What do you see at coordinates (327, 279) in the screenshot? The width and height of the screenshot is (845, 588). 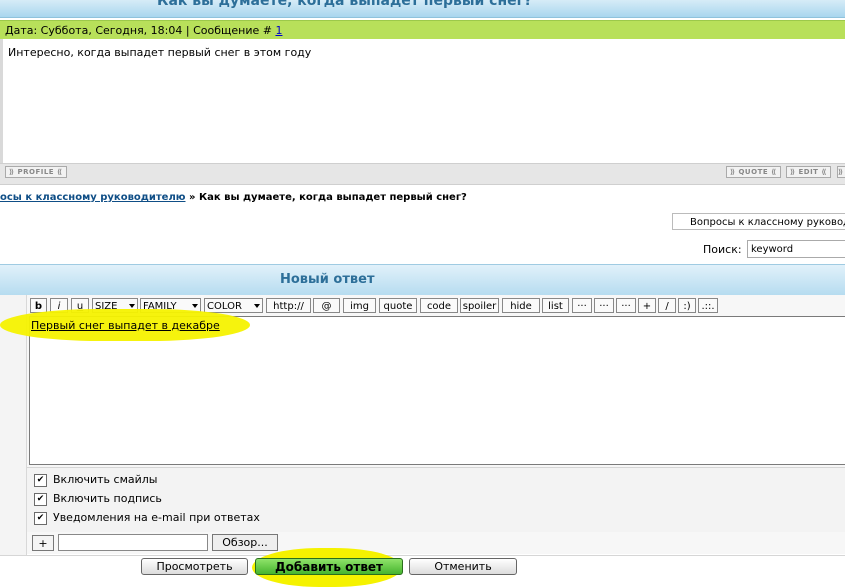 I see `reply-title: Новый ответ` at bounding box center [327, 279].